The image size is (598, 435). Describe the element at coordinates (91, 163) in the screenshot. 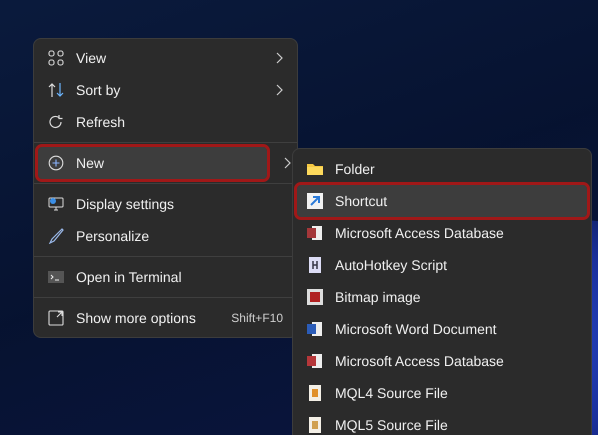

I see `menu-label: New` at that location.